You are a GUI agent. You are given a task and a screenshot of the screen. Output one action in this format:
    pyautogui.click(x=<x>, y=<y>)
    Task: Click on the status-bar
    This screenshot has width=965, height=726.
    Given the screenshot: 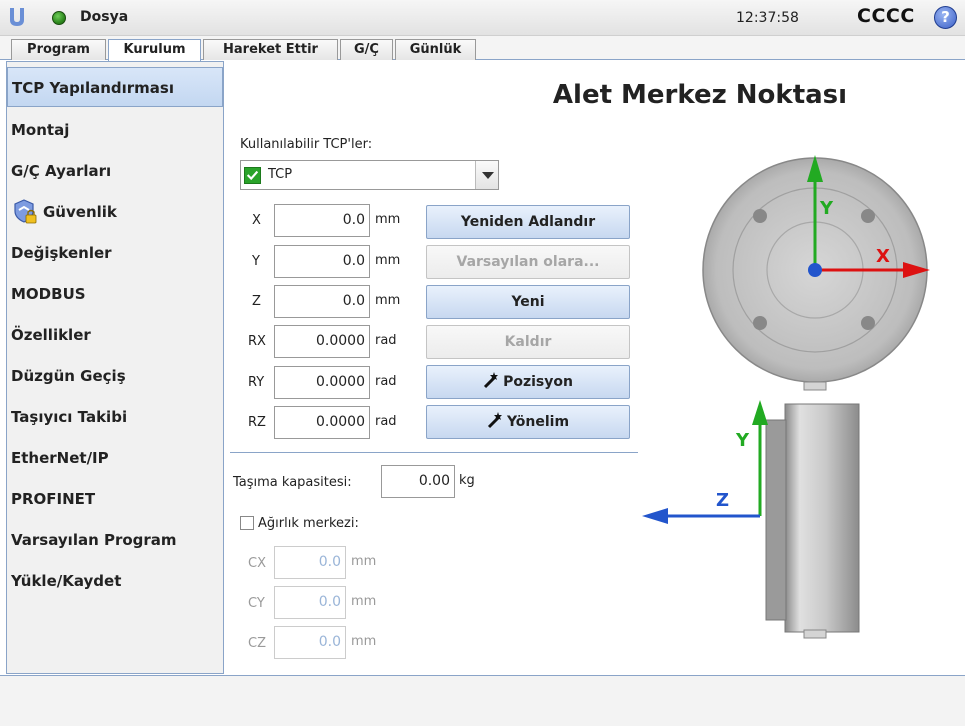 What is the action you would take?
    pyautogui.click(x=482, y=700)
    